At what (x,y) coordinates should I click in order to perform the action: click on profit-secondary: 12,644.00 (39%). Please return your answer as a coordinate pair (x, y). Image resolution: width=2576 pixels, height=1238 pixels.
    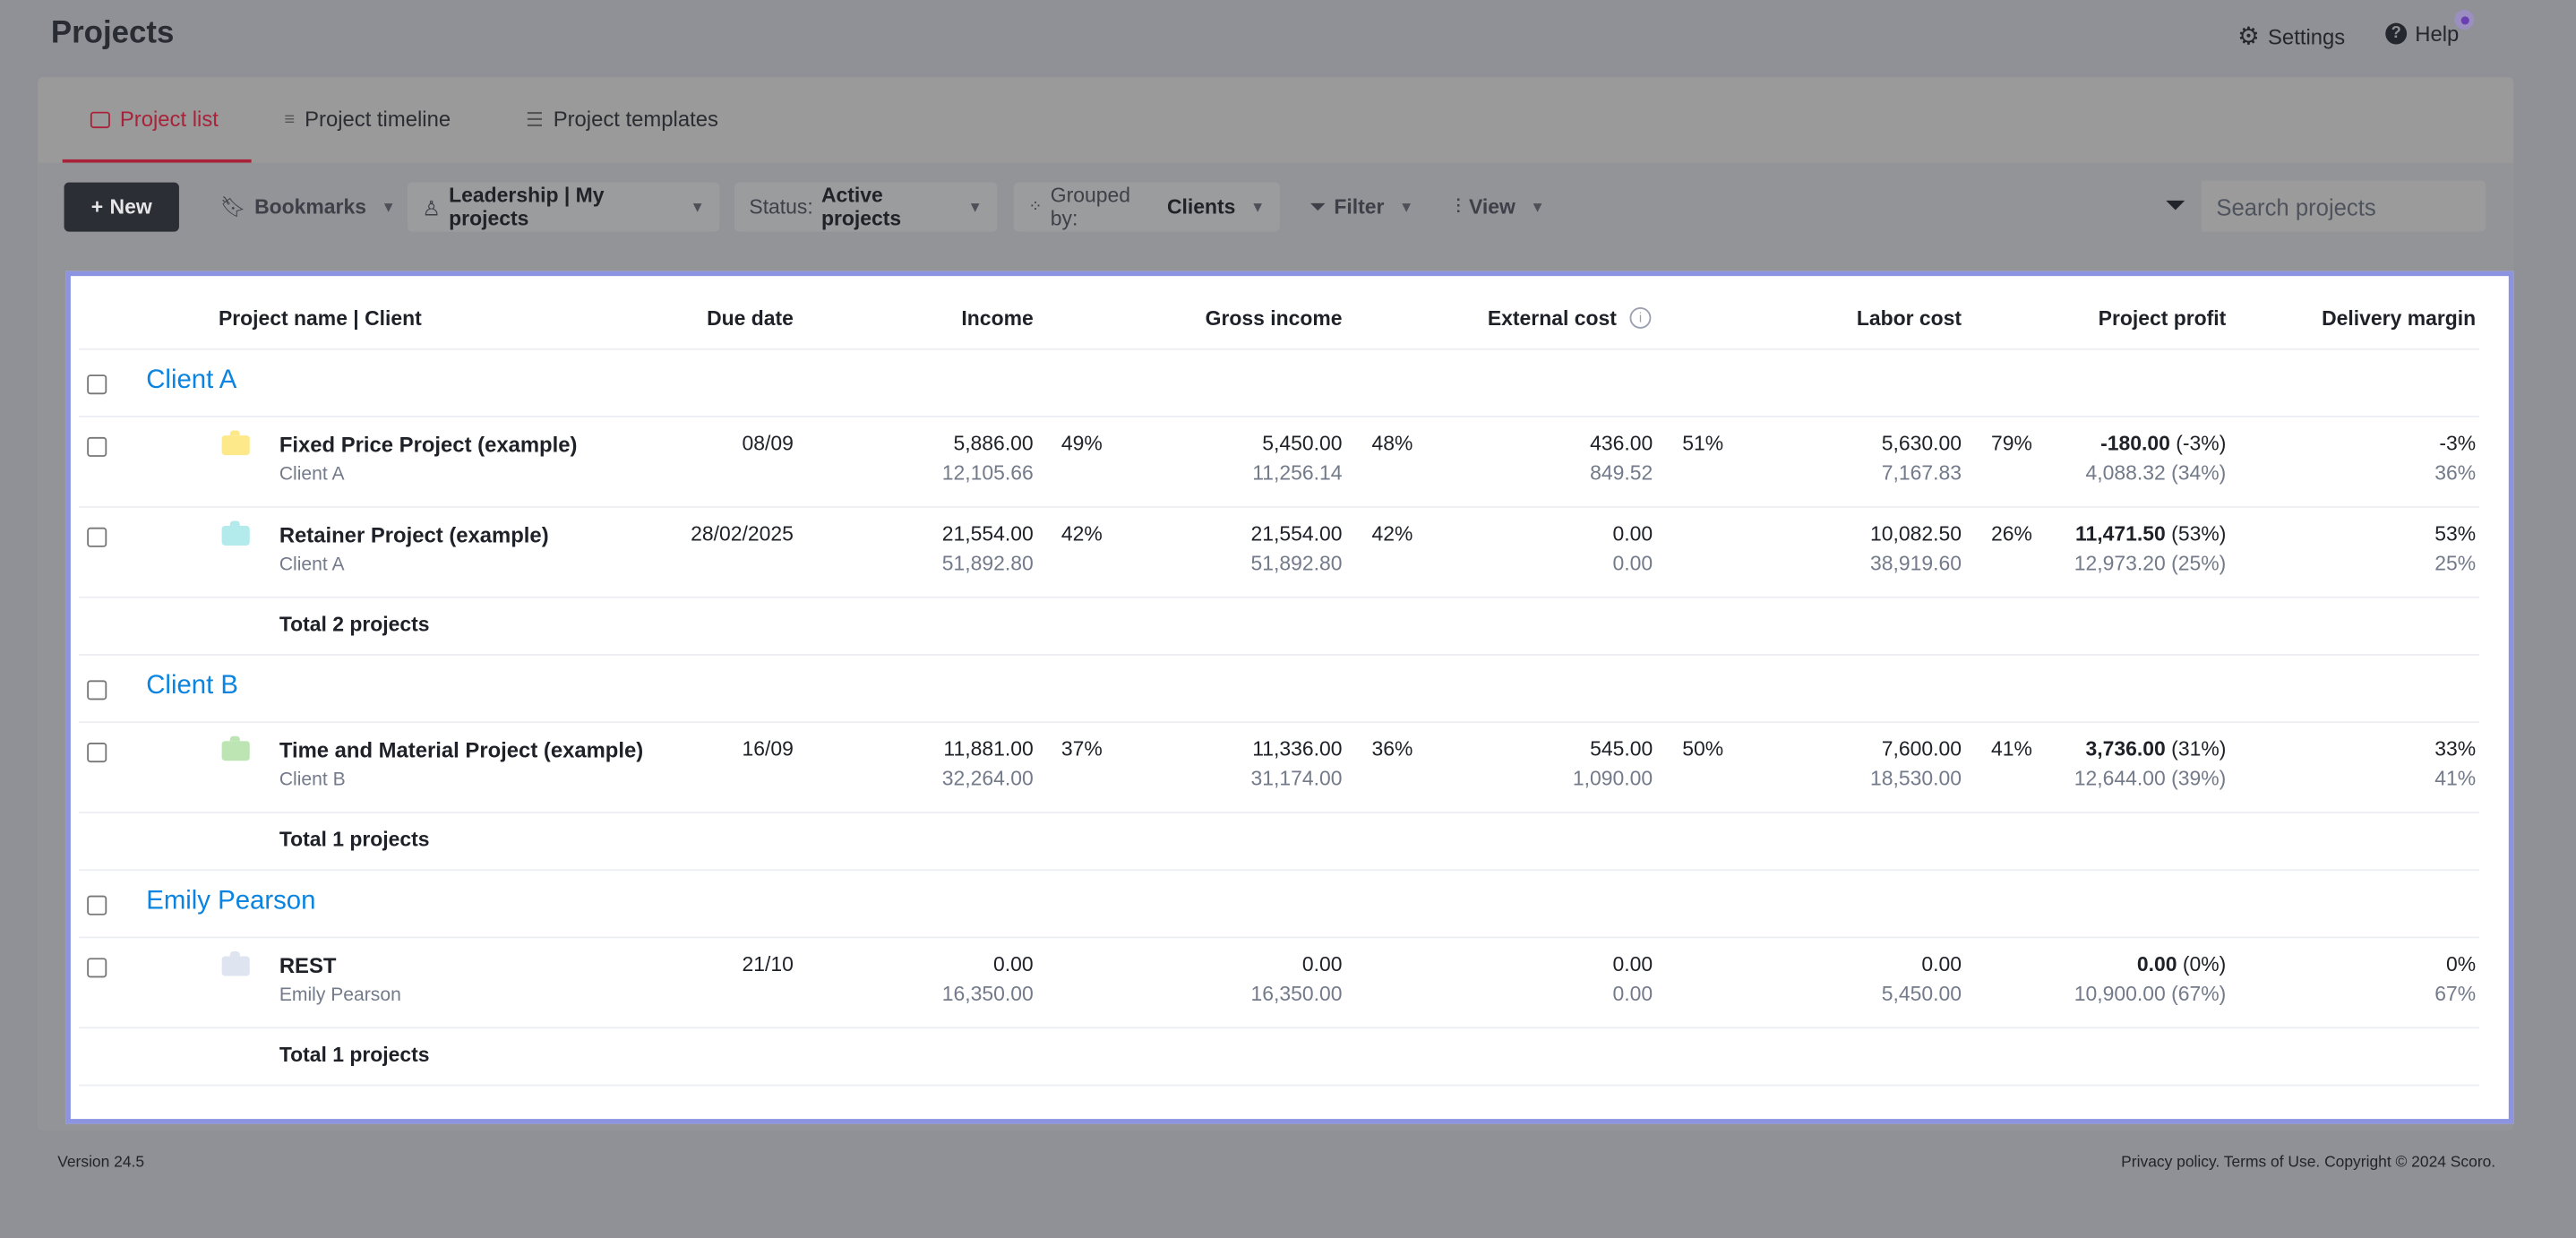
    Looking at the image, I should click on (2150, 779).